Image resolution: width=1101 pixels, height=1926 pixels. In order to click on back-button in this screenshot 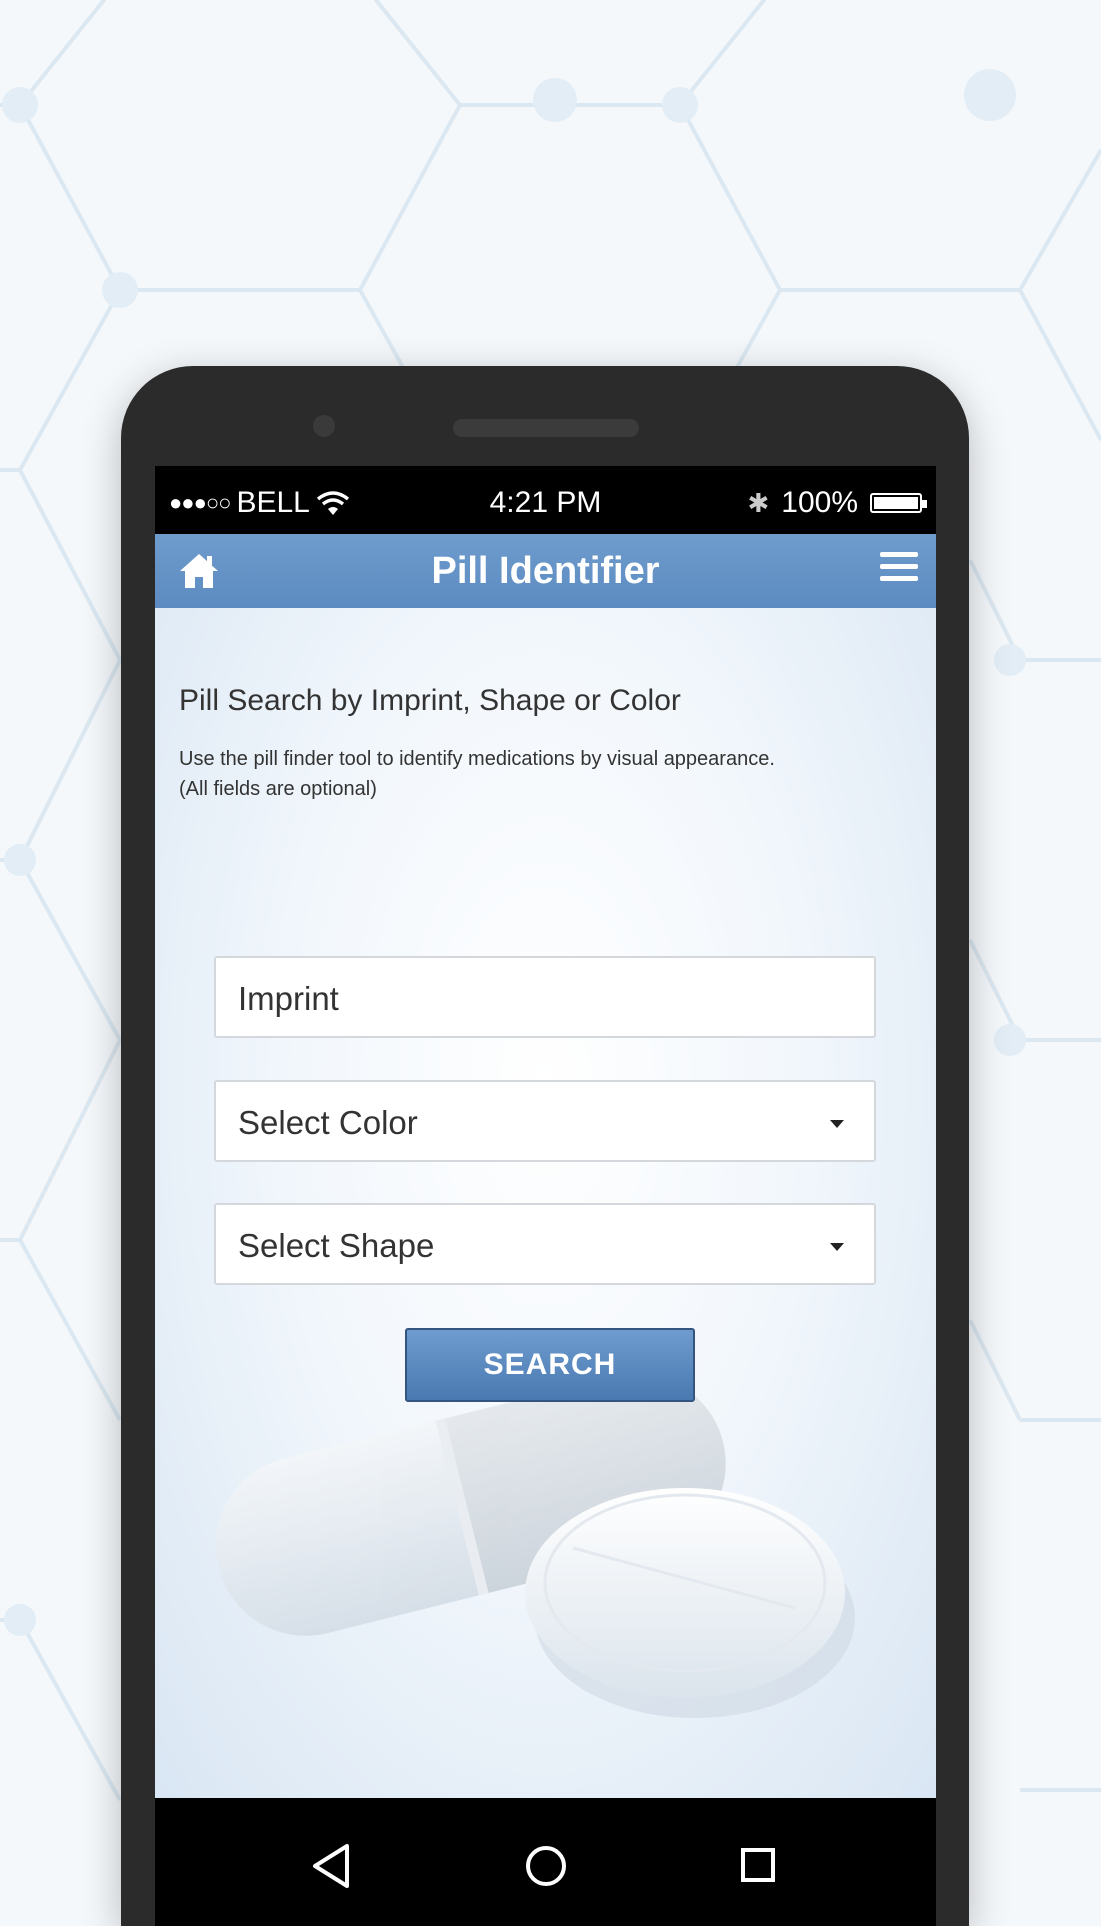, I will do `click(333, 1866)`.